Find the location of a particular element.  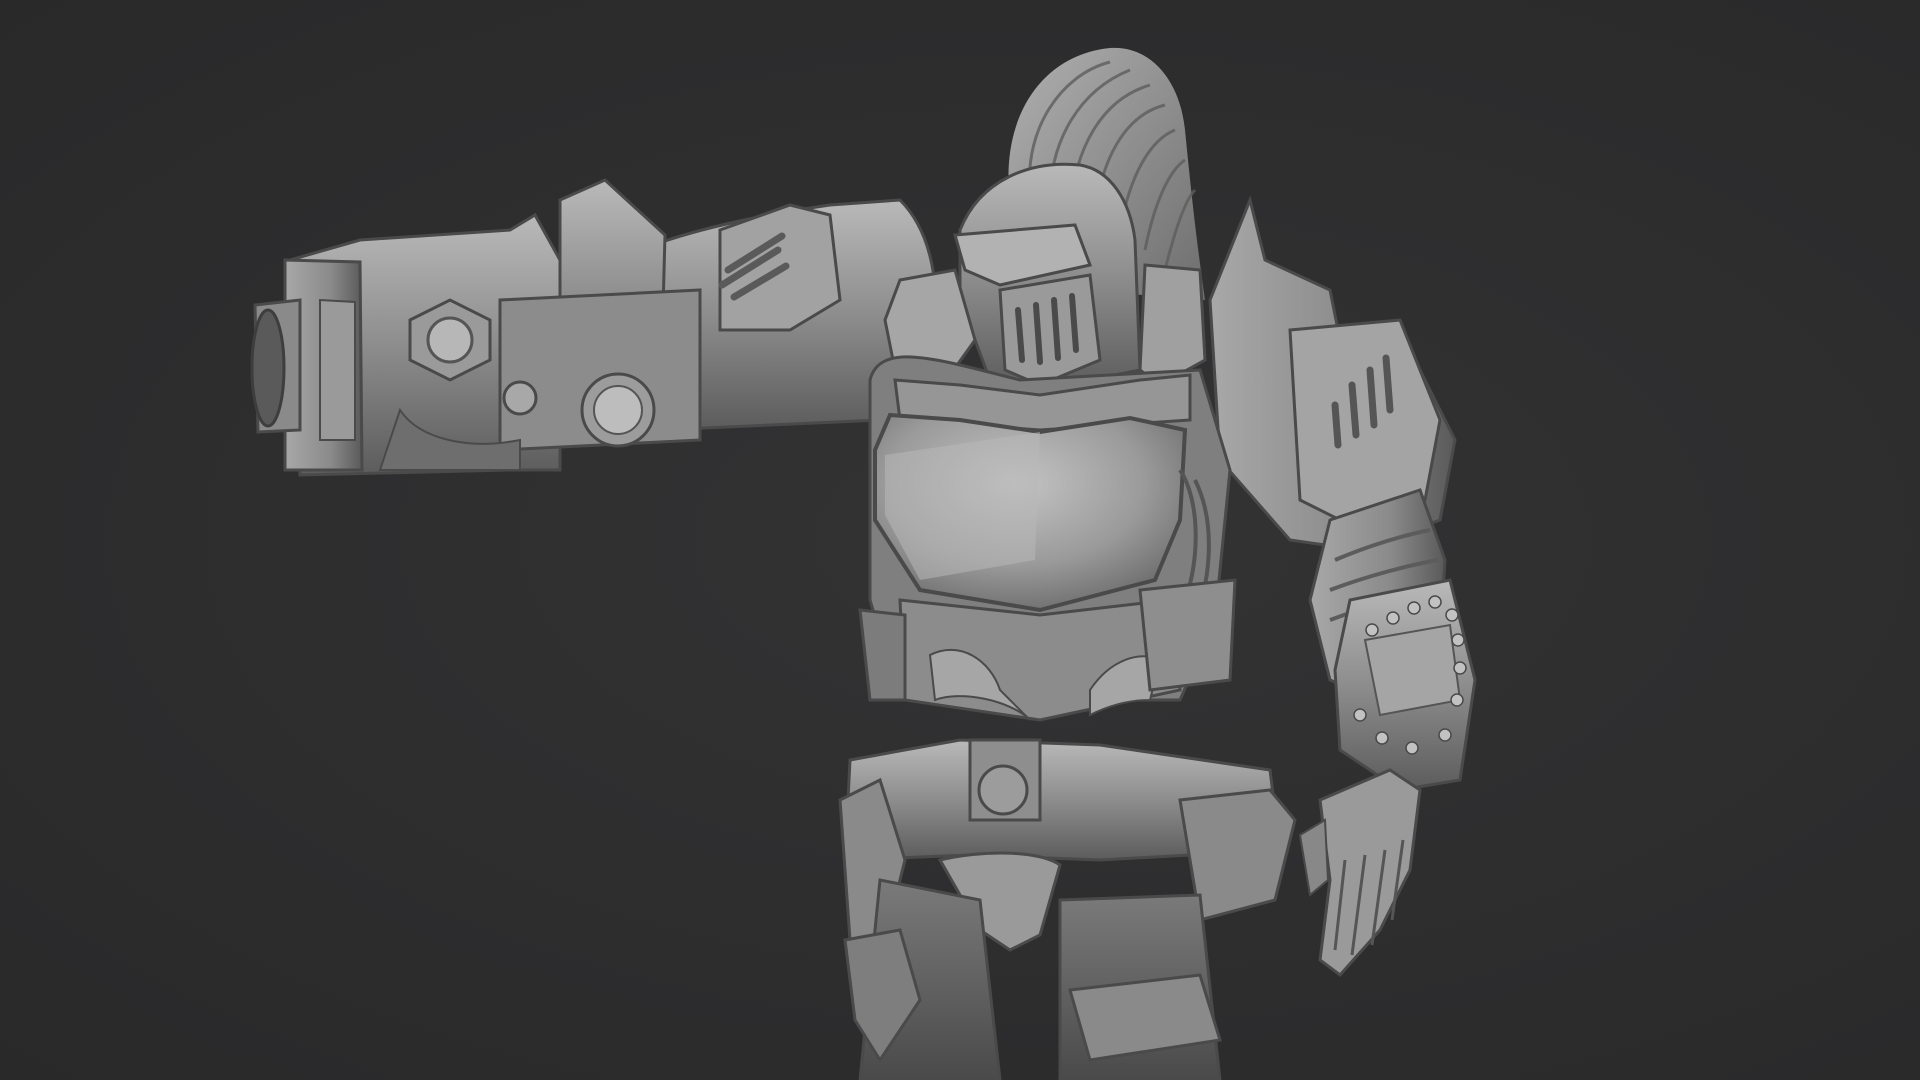

hanging-arm is located at coordinates (1387, 733).